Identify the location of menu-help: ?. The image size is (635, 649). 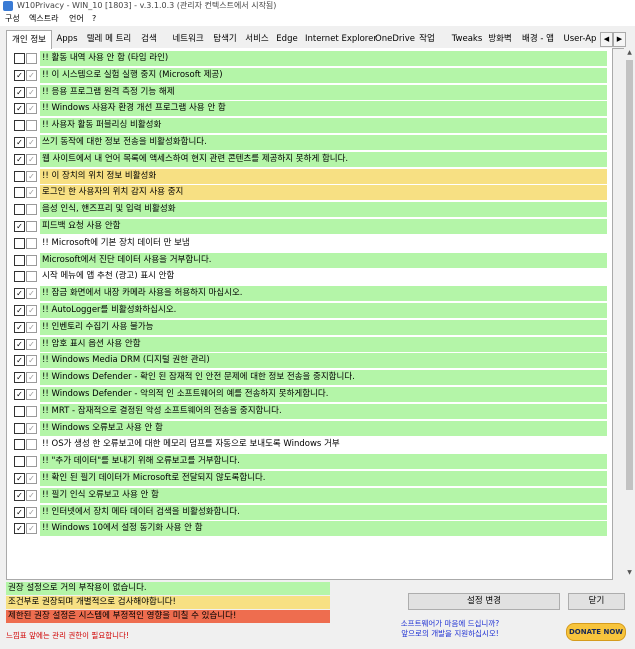
(94, 19).